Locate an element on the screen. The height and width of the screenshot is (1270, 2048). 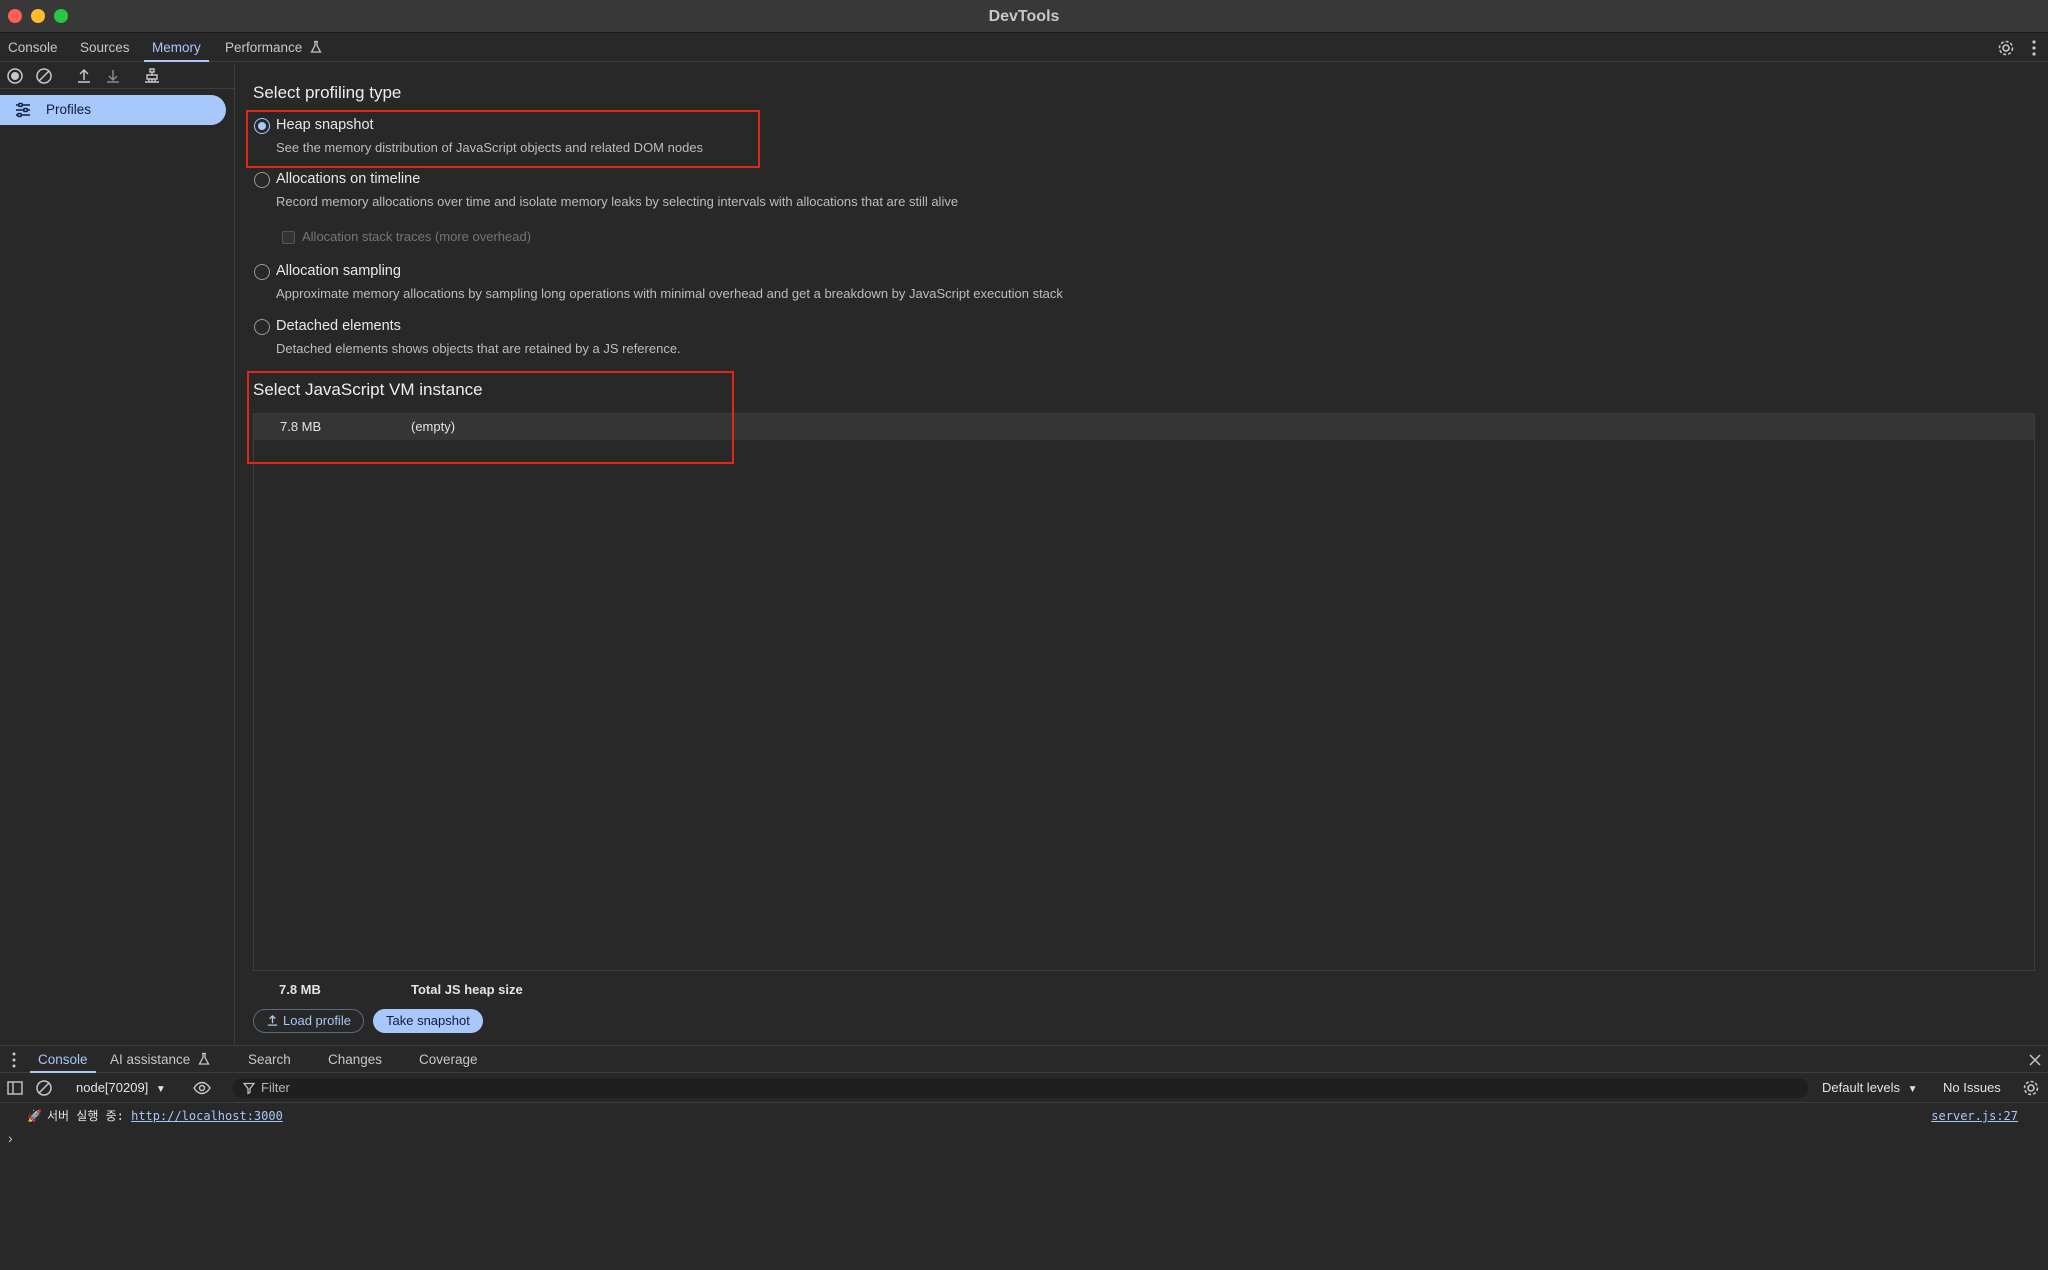
allocation-sampling-radio is located at coordinates (262, 272).